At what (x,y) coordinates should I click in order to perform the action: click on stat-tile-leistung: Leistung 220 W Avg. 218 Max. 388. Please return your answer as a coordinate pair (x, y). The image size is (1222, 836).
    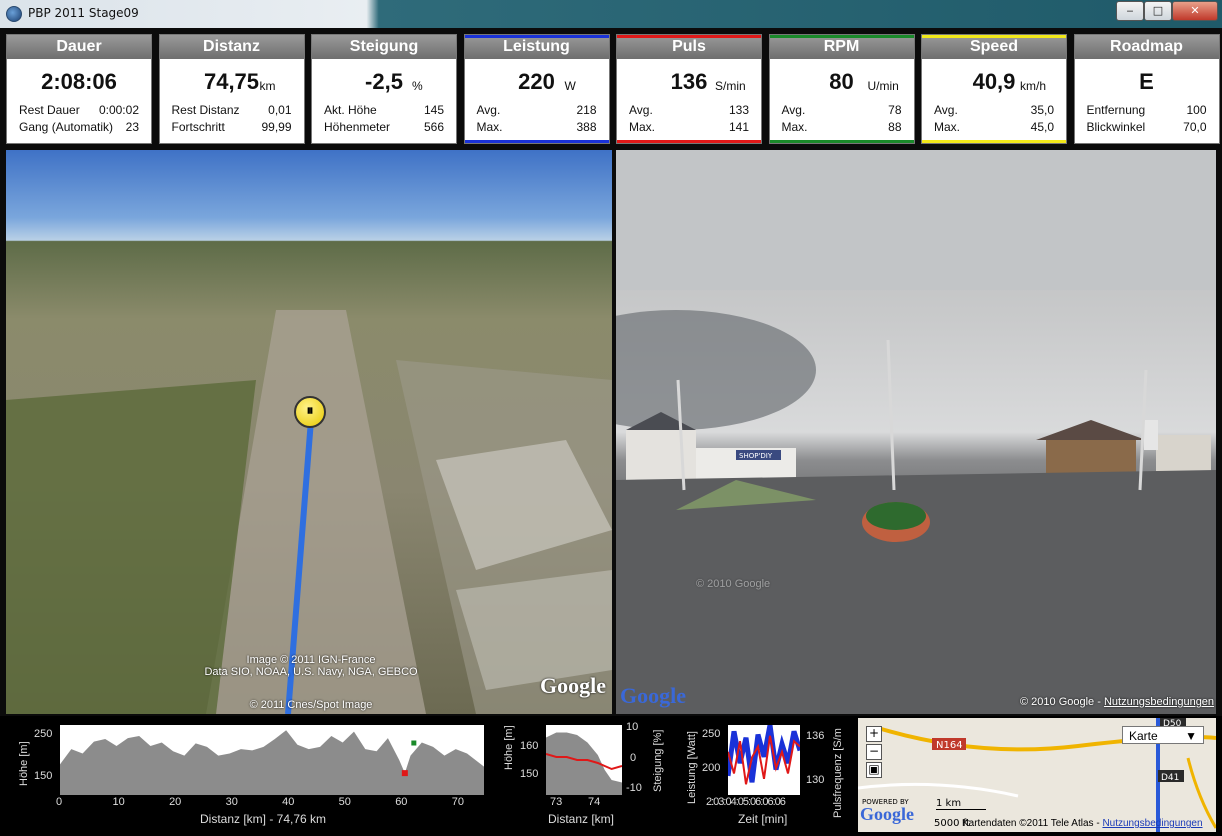
    Looking at the image, I should click on (536, 89).